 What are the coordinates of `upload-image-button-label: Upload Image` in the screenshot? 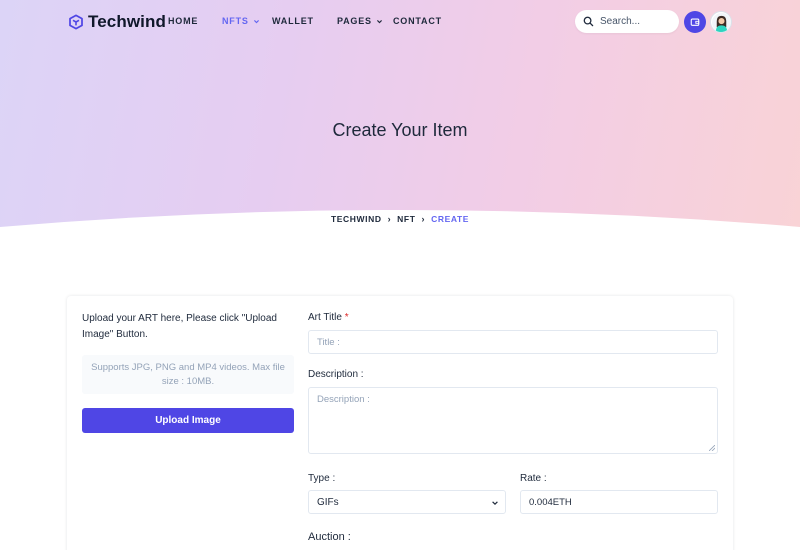 It's located at (188, 420).